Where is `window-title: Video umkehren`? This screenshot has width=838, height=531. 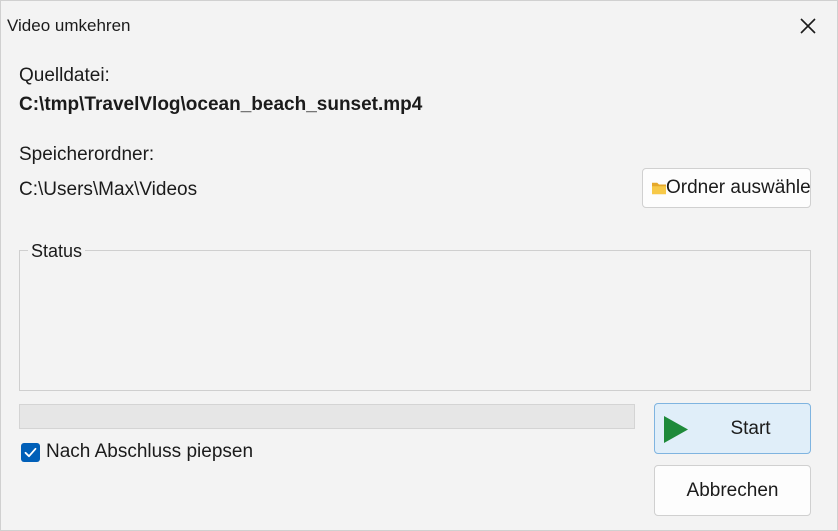 window-title: Video umkehren is located at coordinates (69, 25).